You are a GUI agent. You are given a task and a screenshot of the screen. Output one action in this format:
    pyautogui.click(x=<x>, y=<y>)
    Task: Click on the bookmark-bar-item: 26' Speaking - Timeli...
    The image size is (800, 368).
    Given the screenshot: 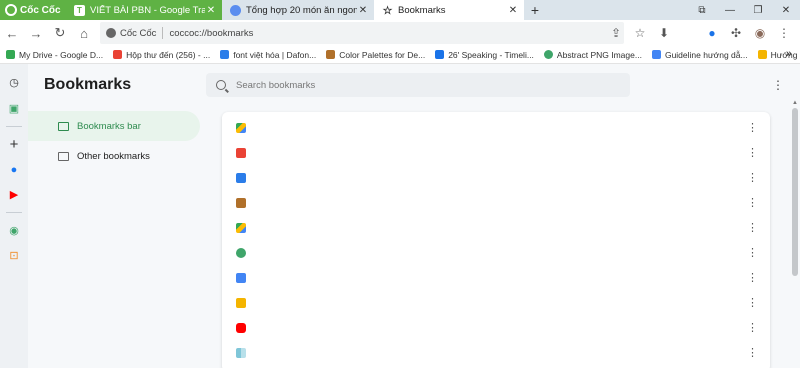 What is the action you would take?
    pyautogui.click(x=484, y=55)
    